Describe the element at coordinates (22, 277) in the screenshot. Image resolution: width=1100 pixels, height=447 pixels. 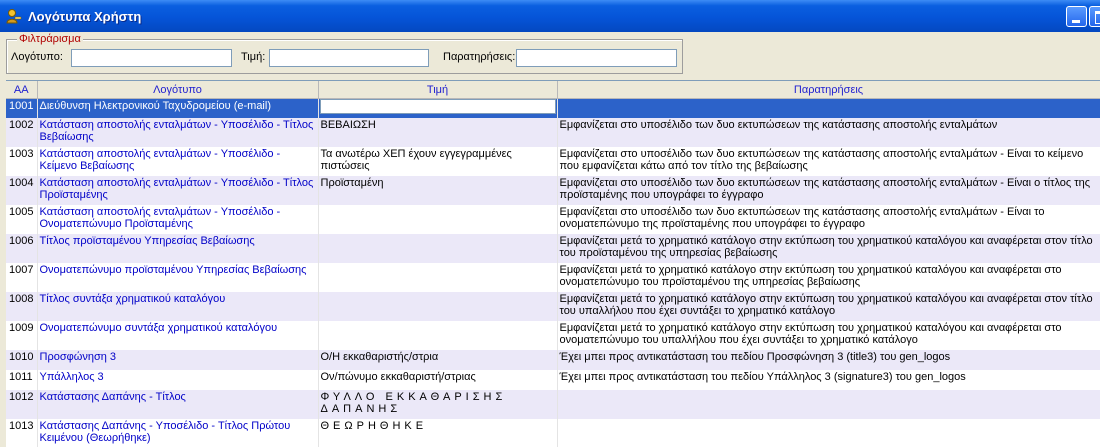
I see `row-aa: 1007` at that location.